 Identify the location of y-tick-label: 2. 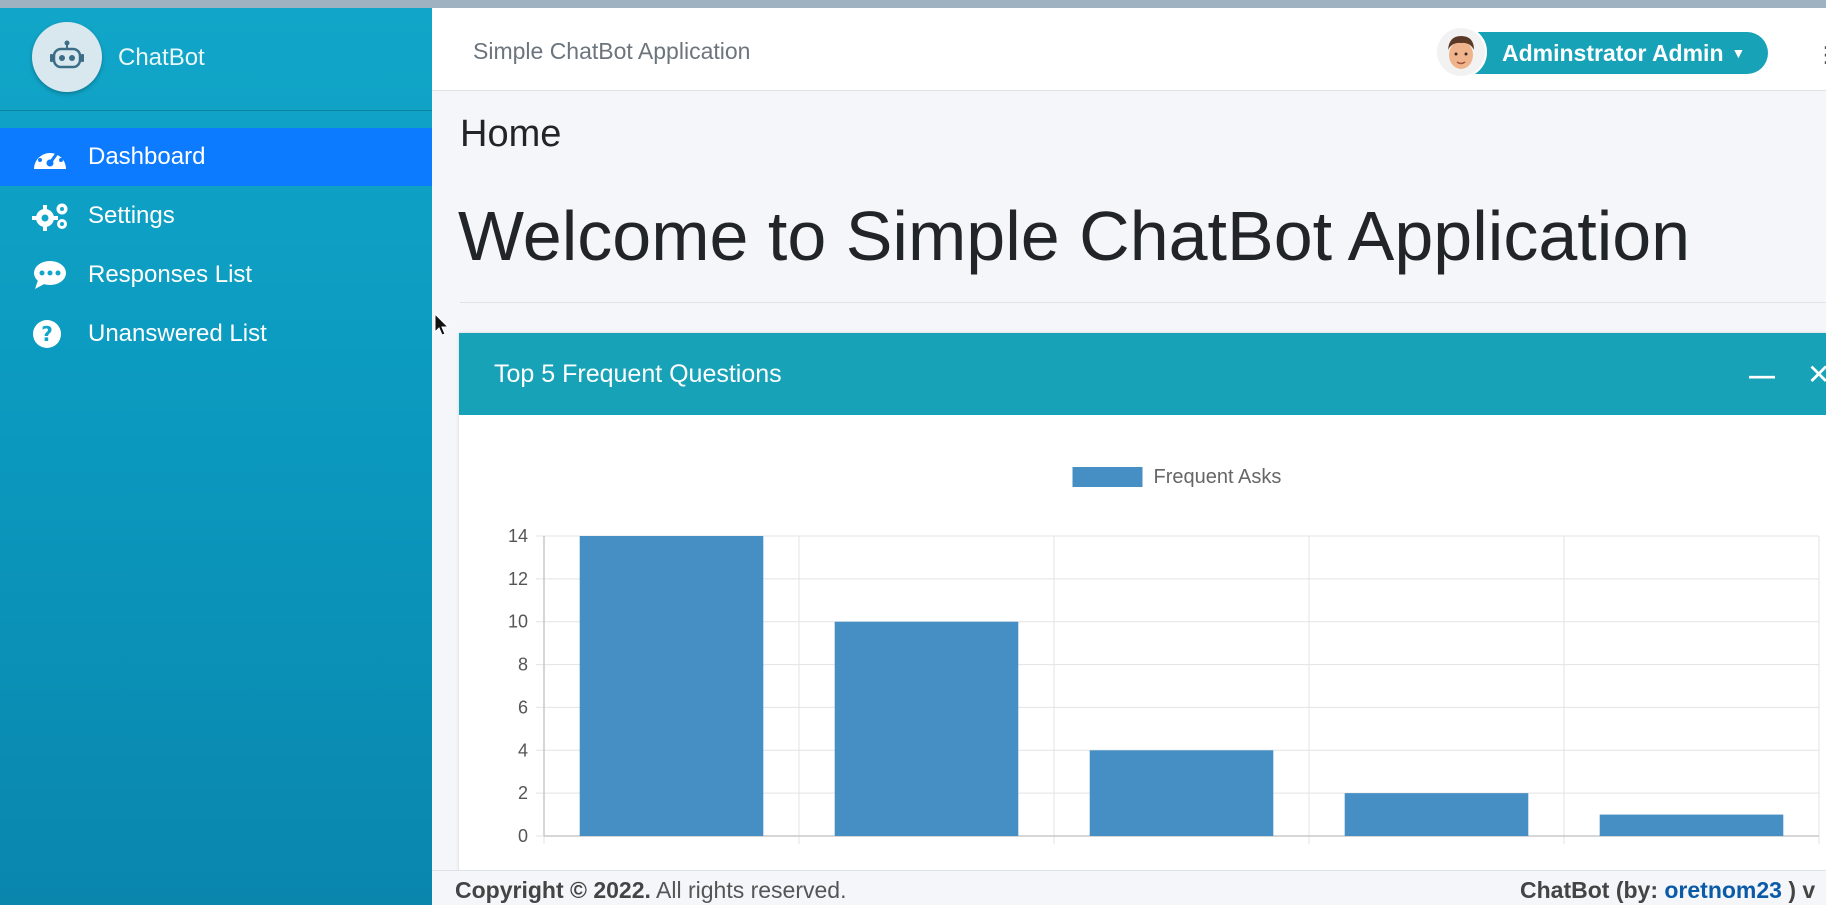
(523, 793).